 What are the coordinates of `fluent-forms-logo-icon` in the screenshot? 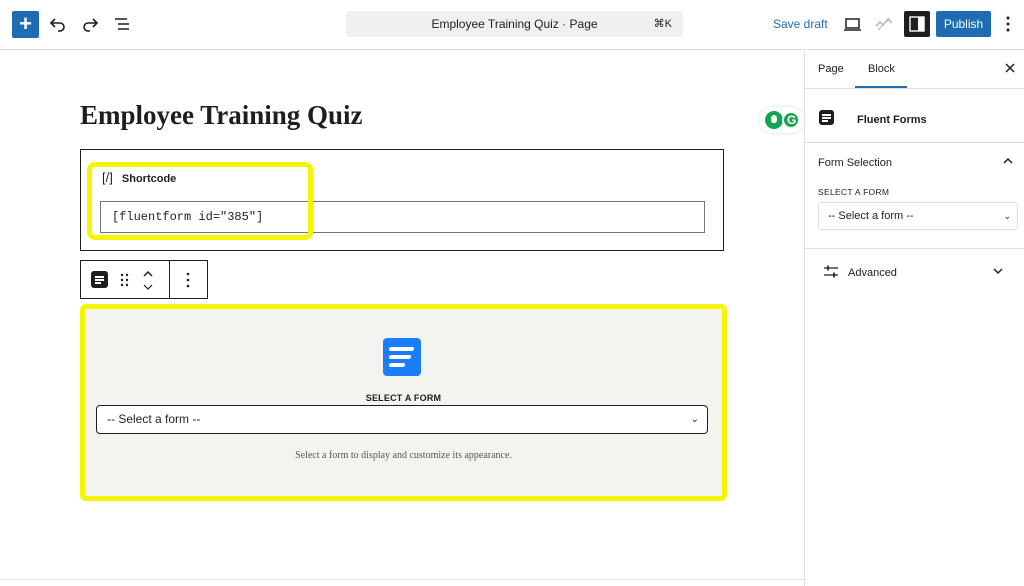 It's located at (402, 357).